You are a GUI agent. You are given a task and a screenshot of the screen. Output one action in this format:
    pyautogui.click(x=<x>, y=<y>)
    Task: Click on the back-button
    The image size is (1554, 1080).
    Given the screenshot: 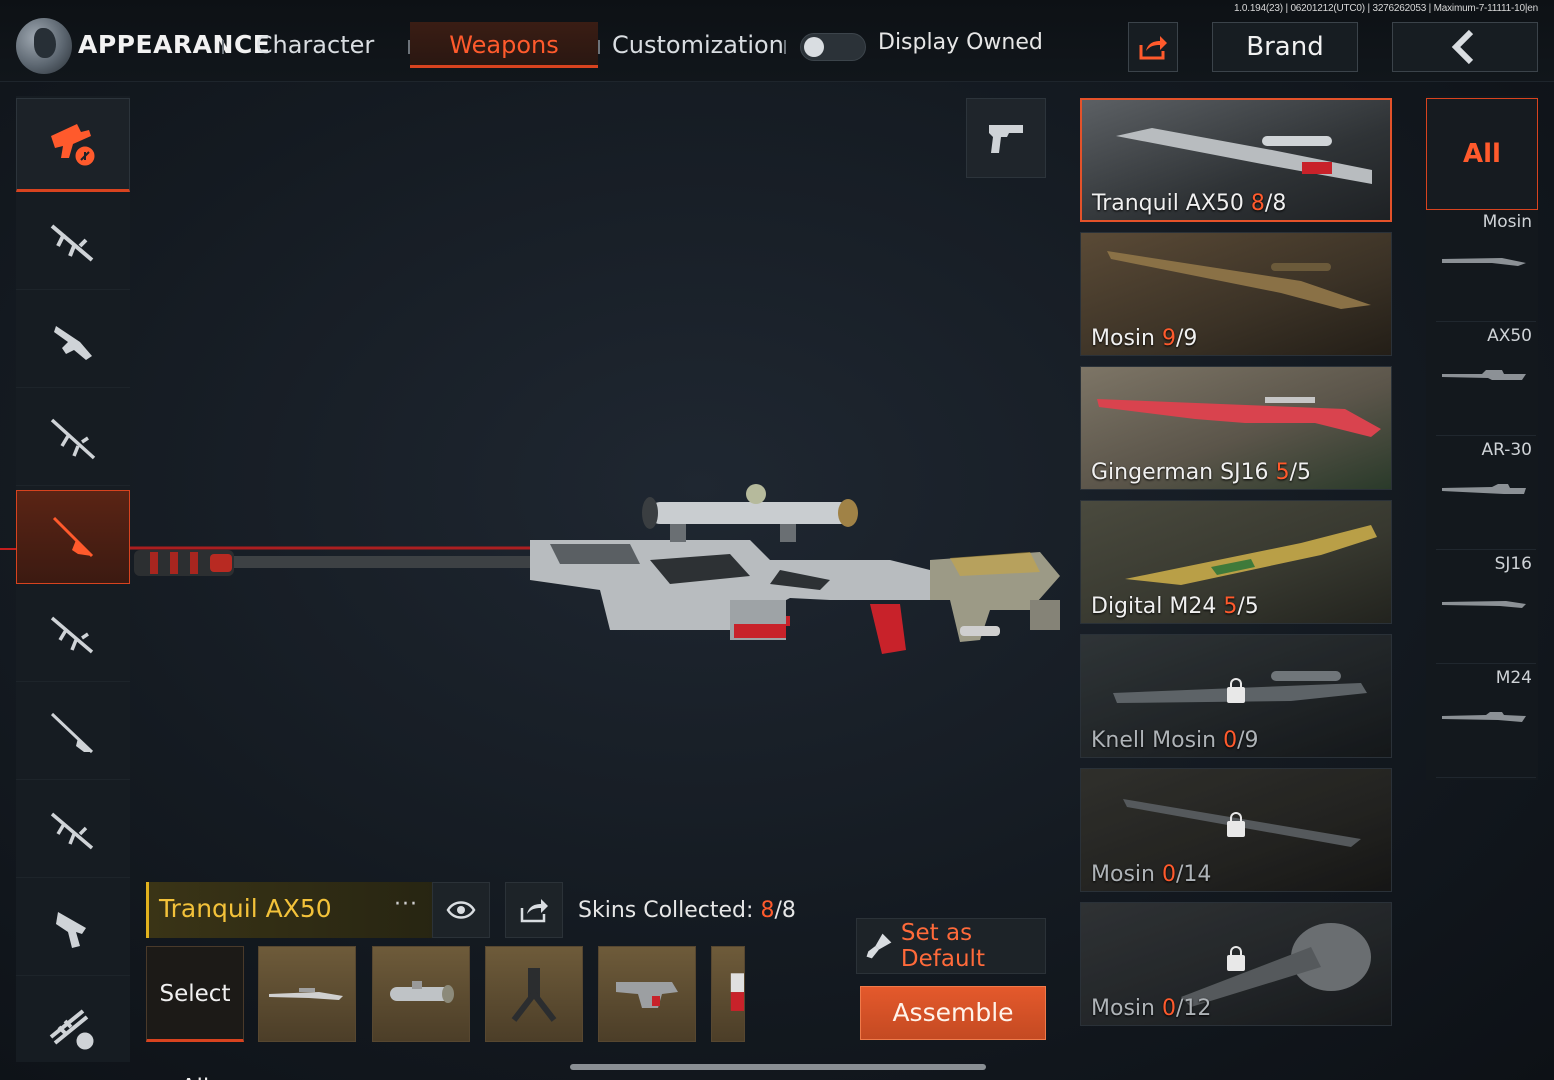 What is the action you would take?
    pyautogui.click(x=1465, y=47)
    